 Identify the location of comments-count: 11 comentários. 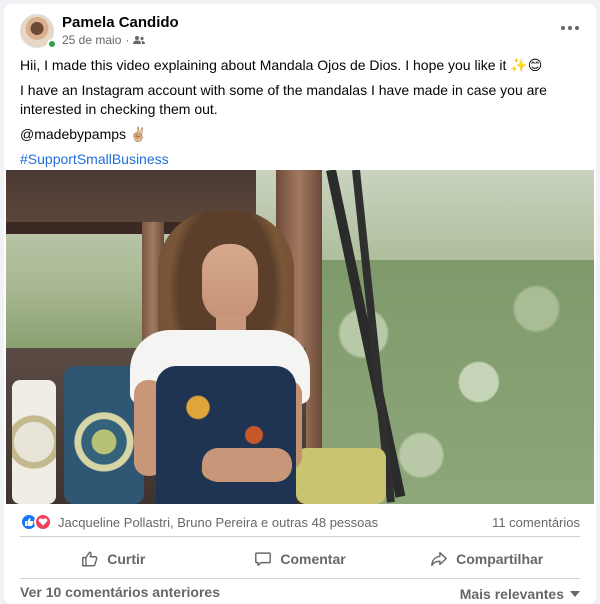
(536, 522).